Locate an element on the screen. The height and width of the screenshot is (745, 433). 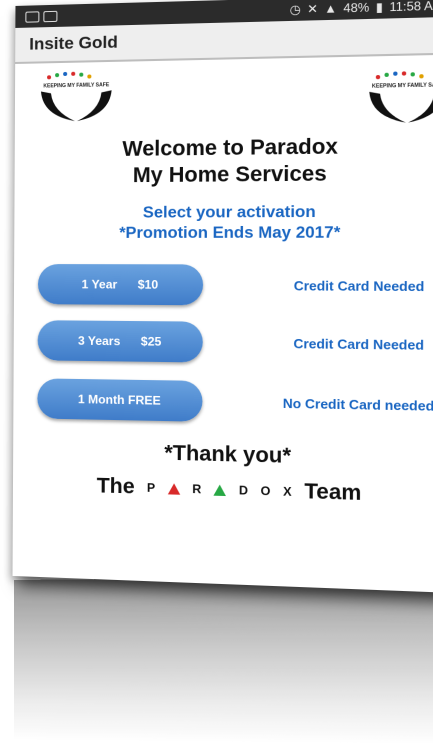
plan-label: 1 Month FREE is located at coordinates (119, 400).